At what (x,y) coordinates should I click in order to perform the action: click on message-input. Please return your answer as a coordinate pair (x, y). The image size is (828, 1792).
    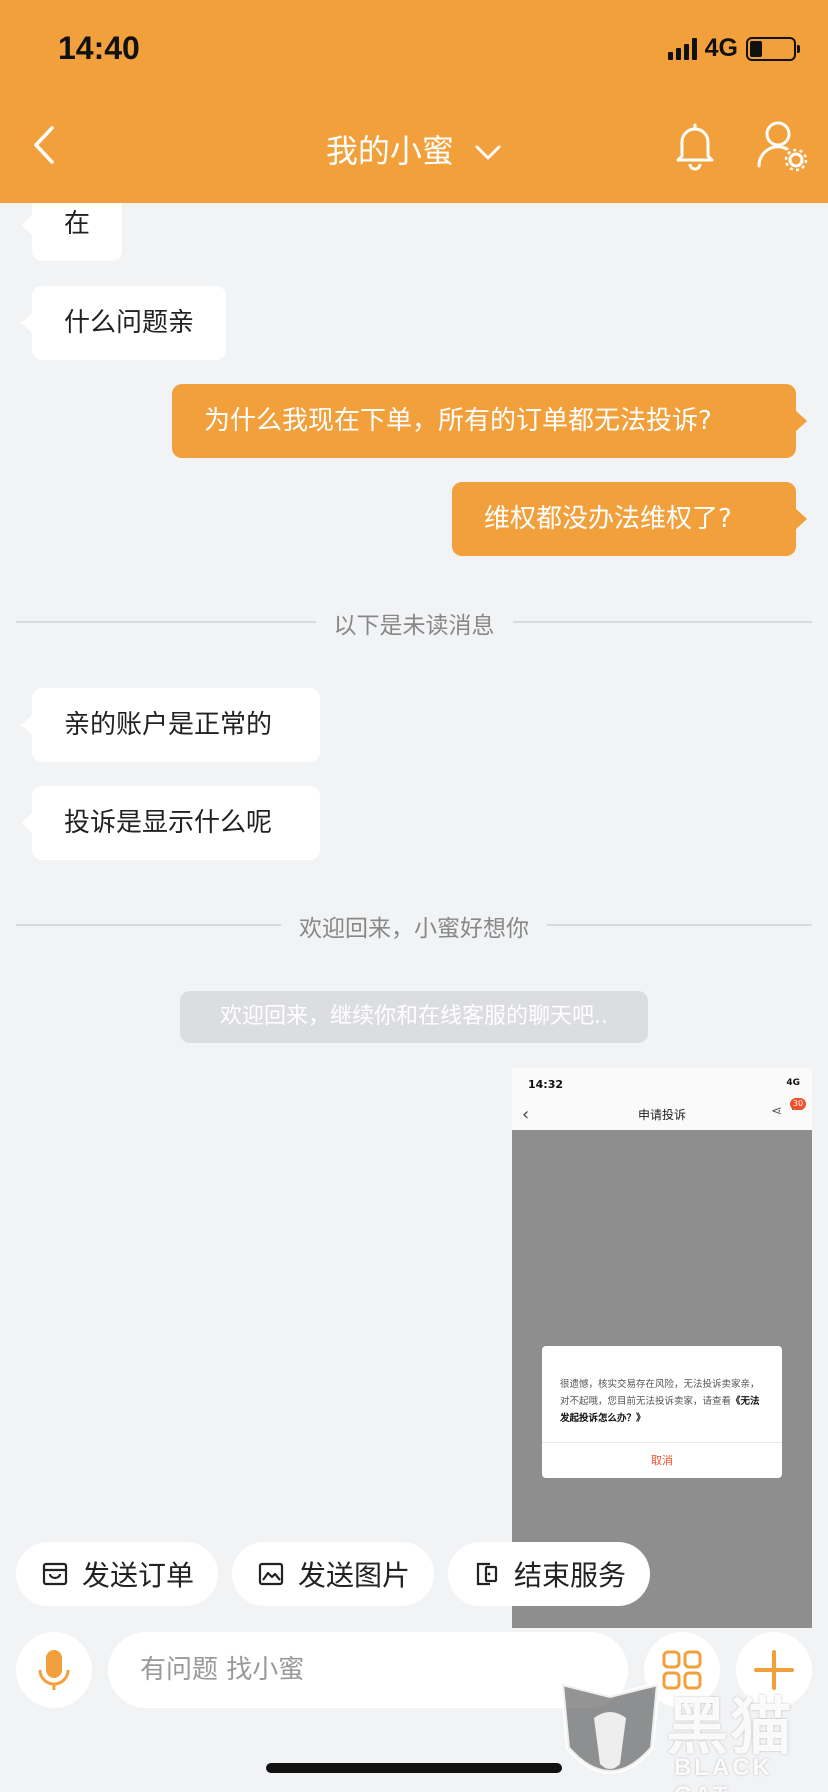
    Looking at the image, I should click on (368, 1670).